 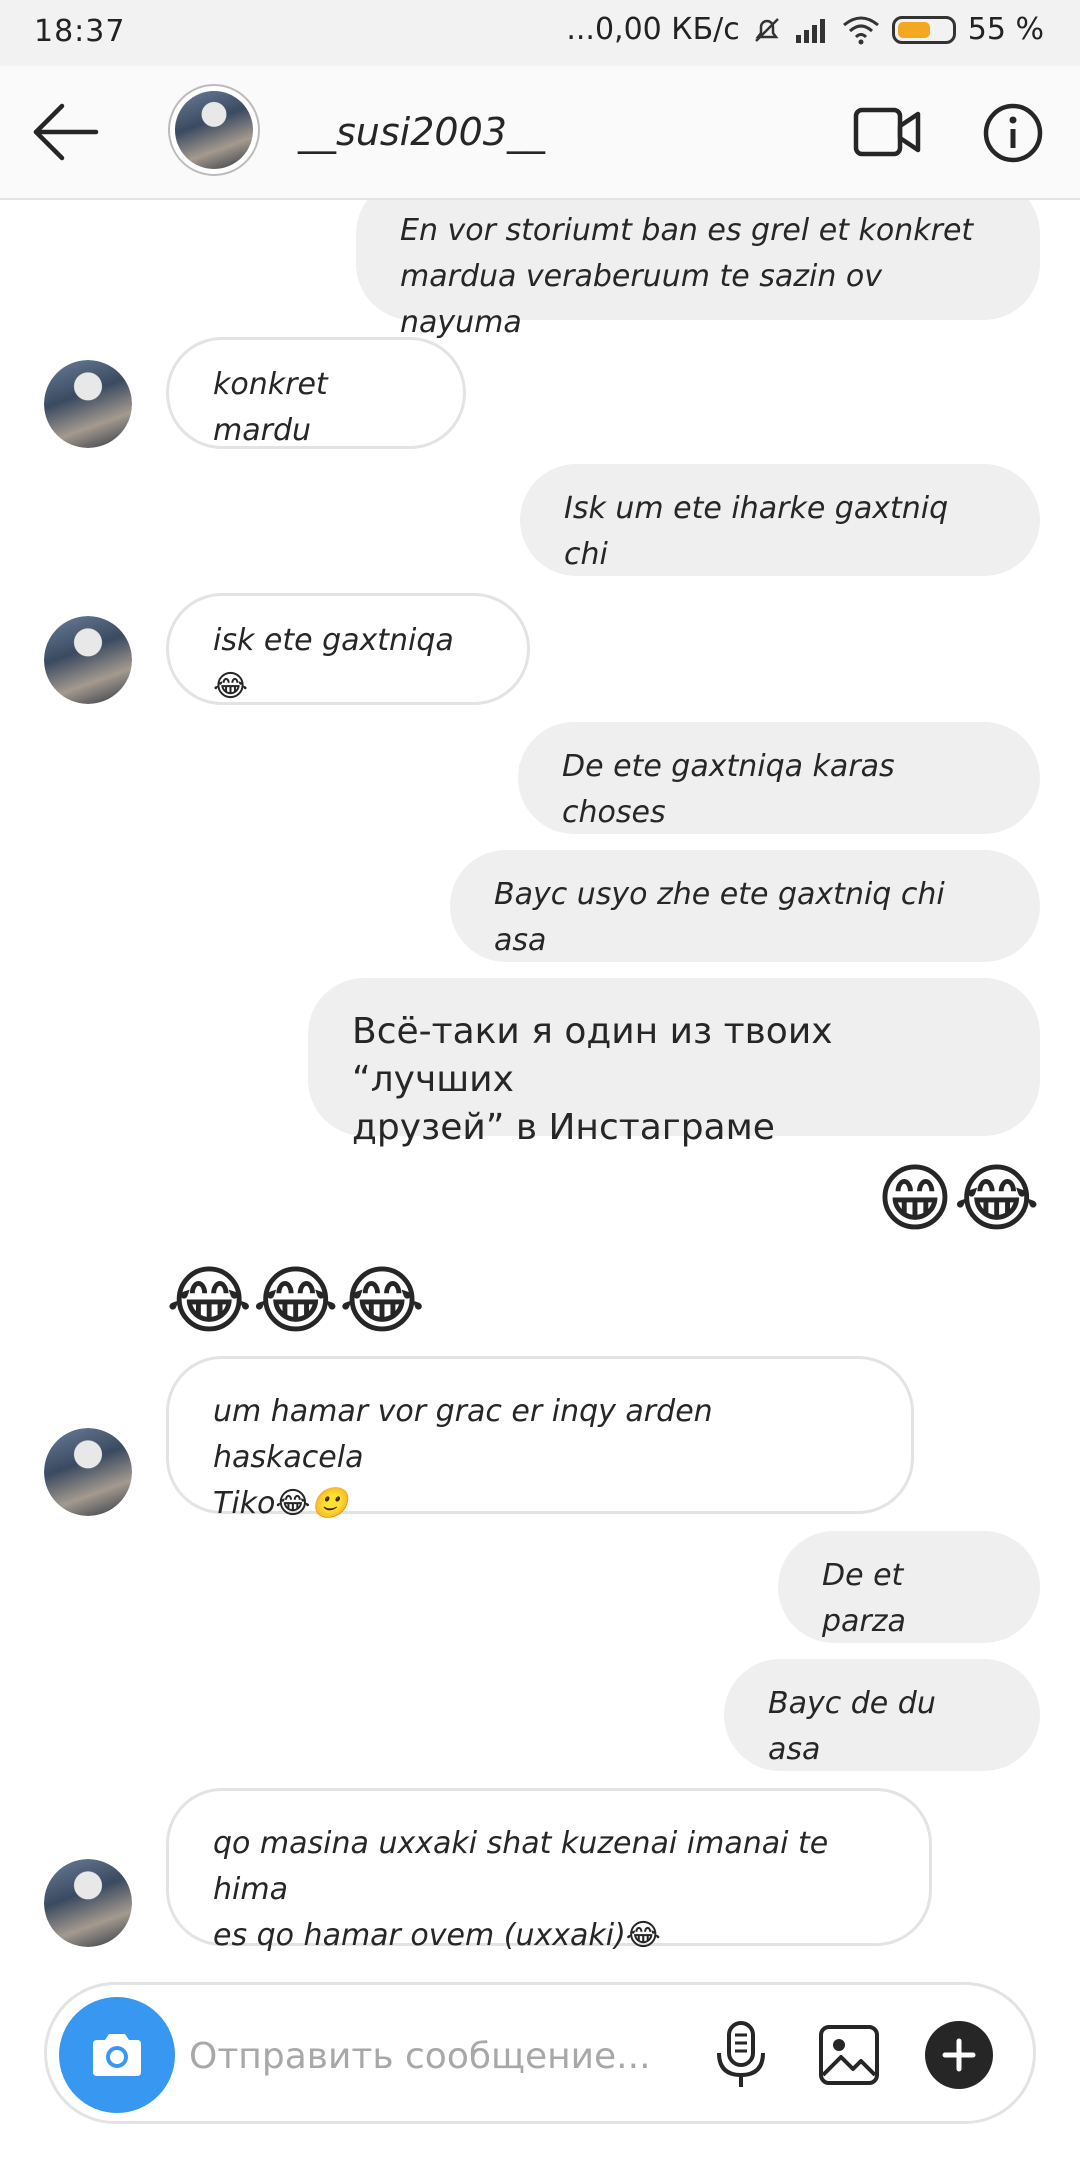 What do you see at coordinates (887, 132) in the screenshot?
I see `video-camera-icon` at bounding box center [887, 132].